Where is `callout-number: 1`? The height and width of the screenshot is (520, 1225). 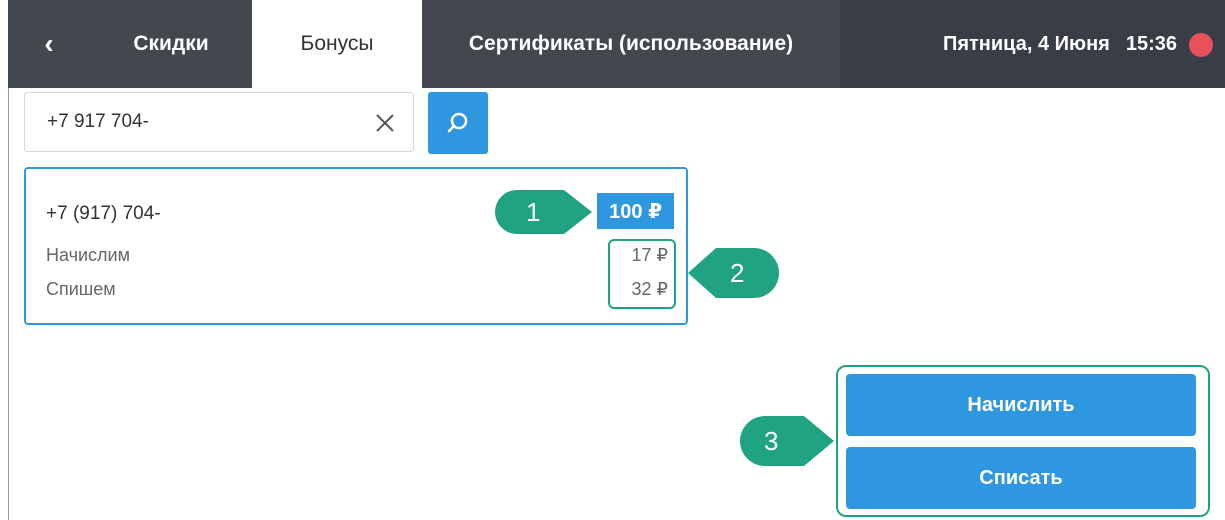 callout-number: 1 is located at coordinates (533, 212).